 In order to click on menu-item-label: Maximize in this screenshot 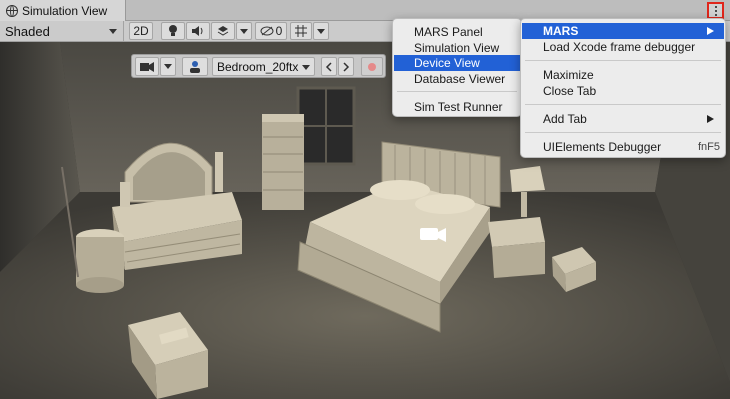, I will do `click(568, 75)`.